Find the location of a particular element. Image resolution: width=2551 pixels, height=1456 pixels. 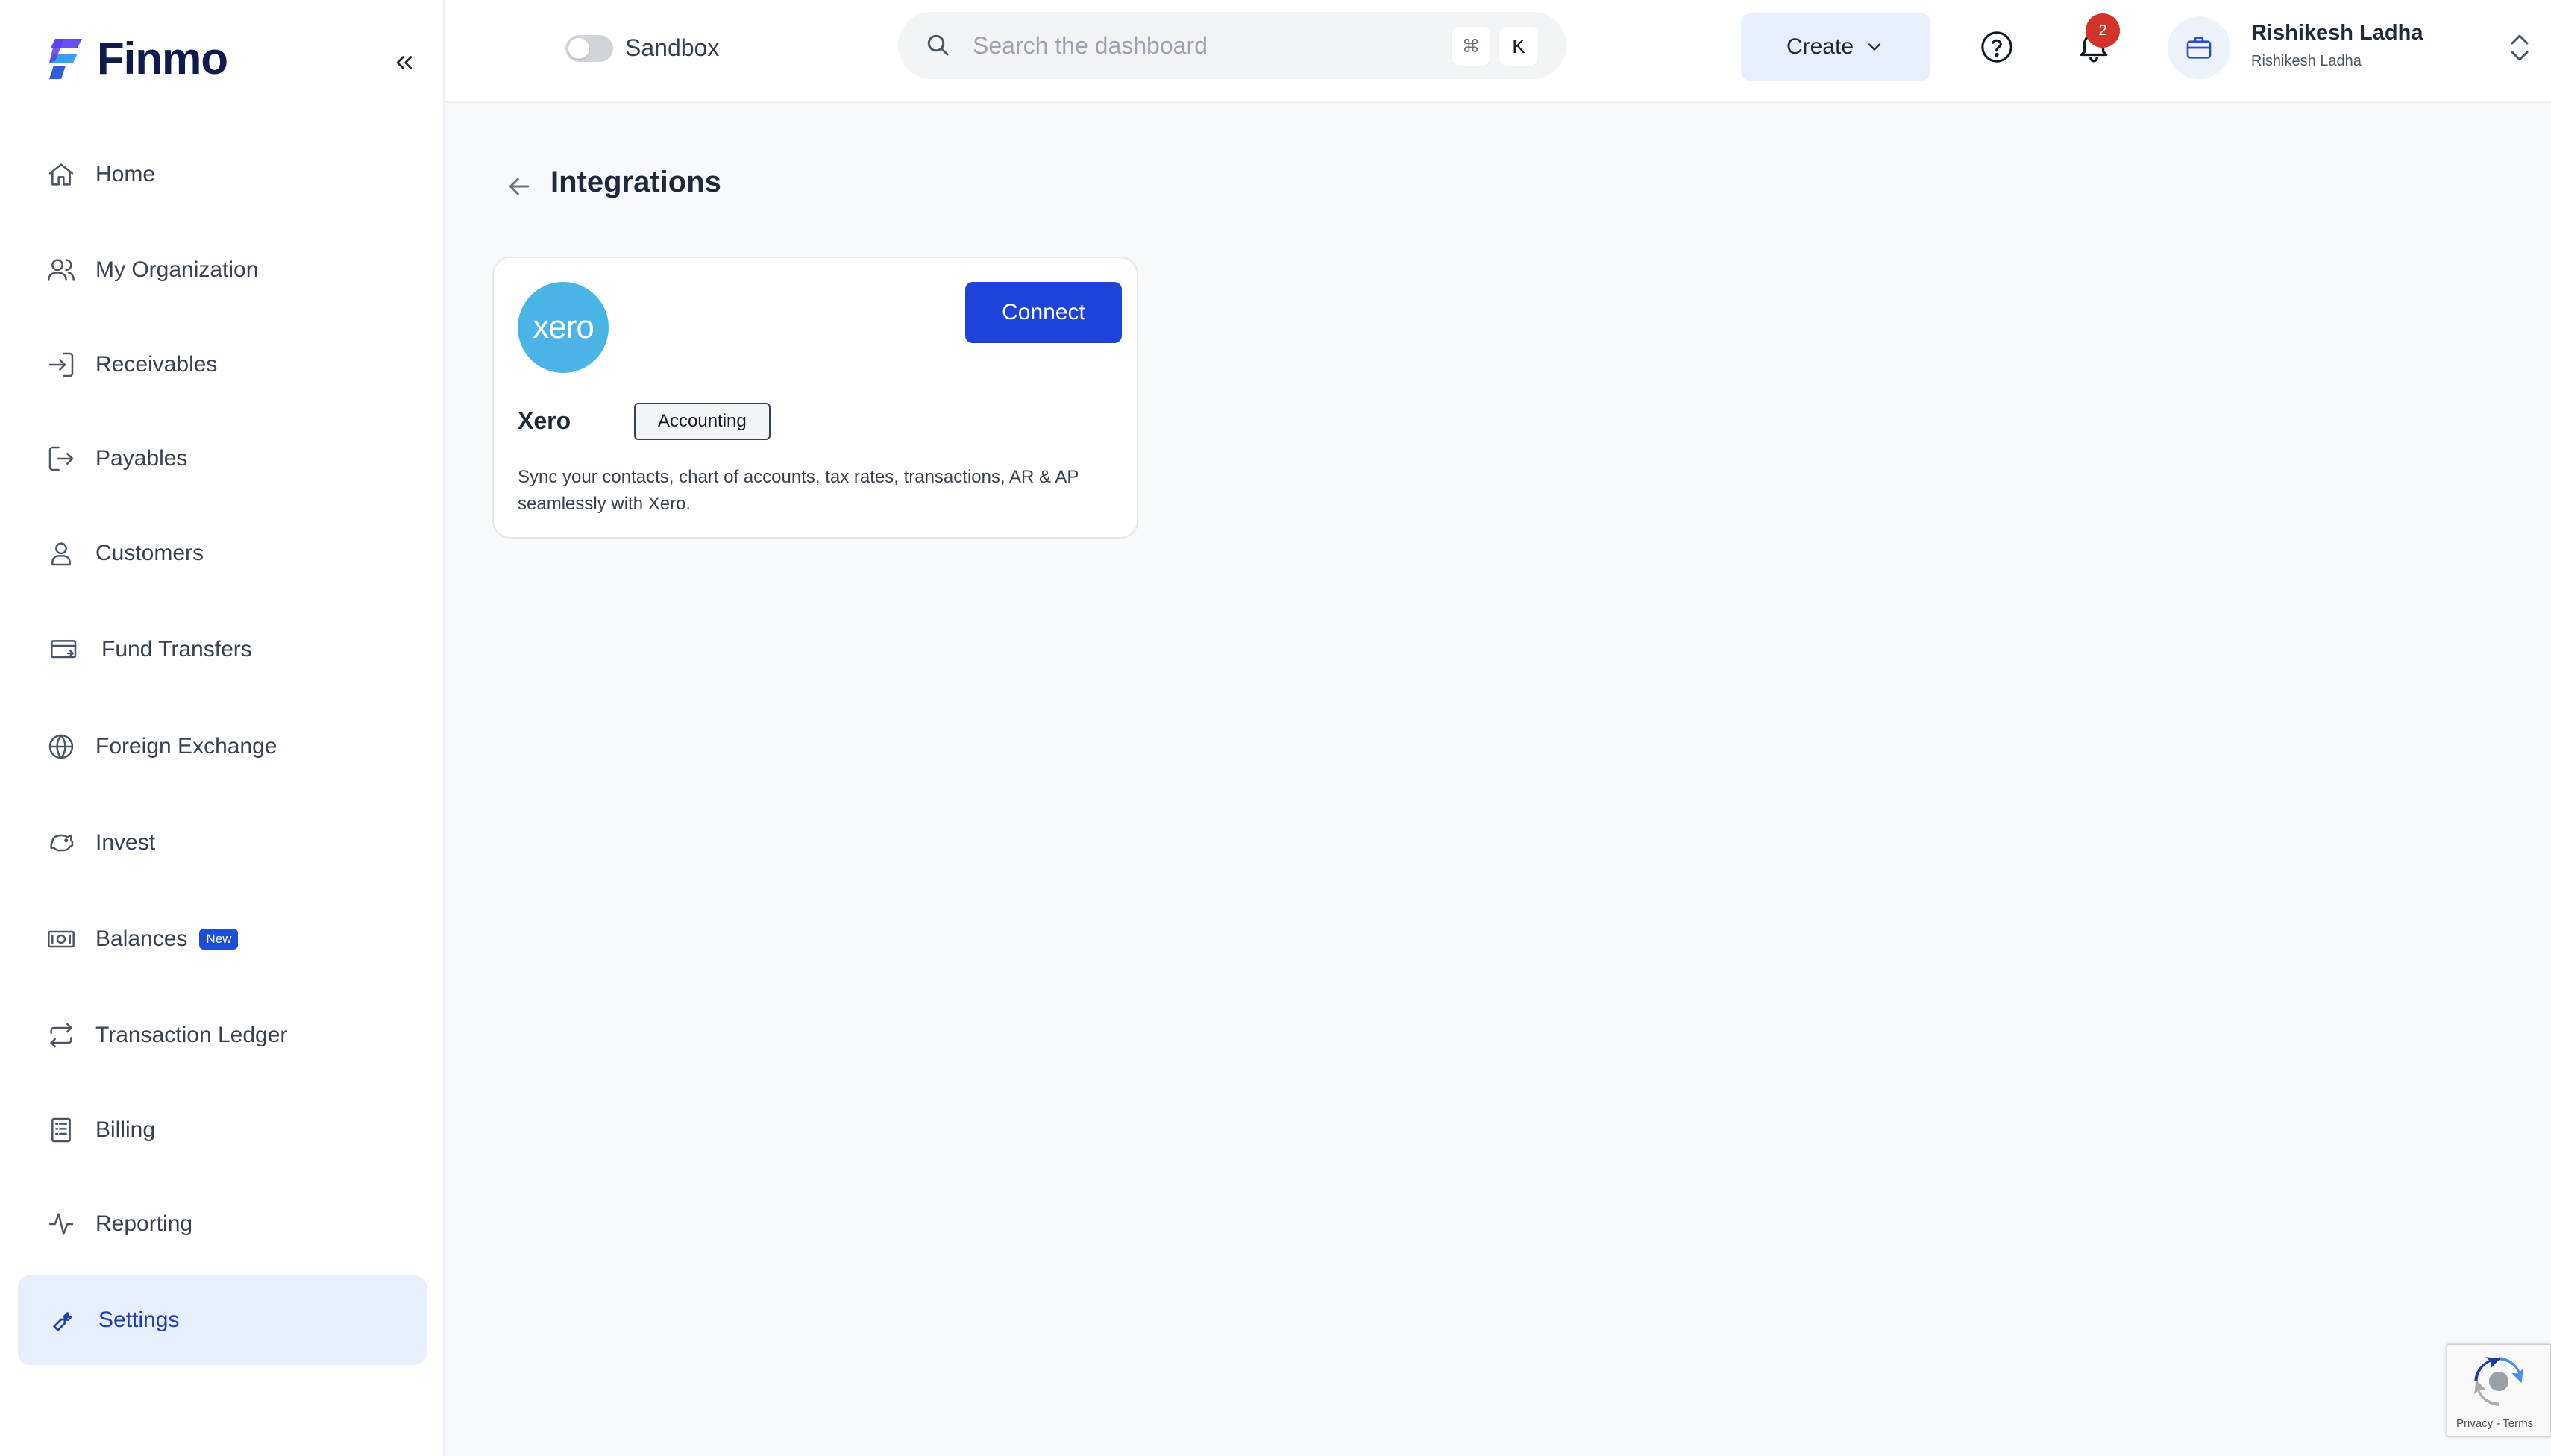

sidebar-item-home: Home is located at coordinates (222, 174).